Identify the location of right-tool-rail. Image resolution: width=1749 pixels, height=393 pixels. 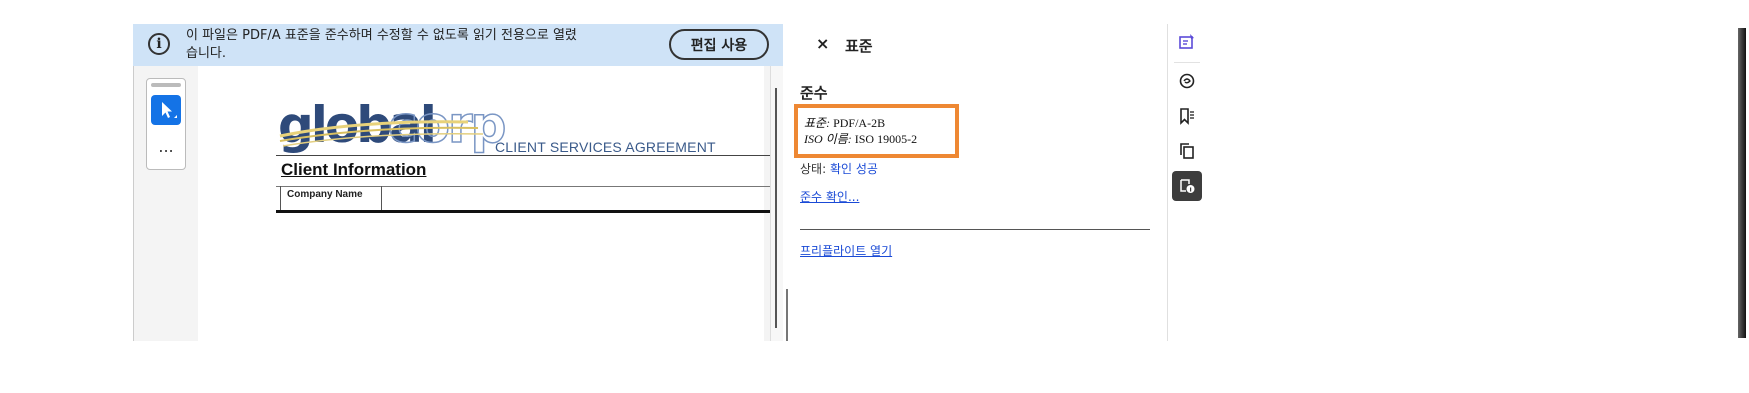
(1185, 182).